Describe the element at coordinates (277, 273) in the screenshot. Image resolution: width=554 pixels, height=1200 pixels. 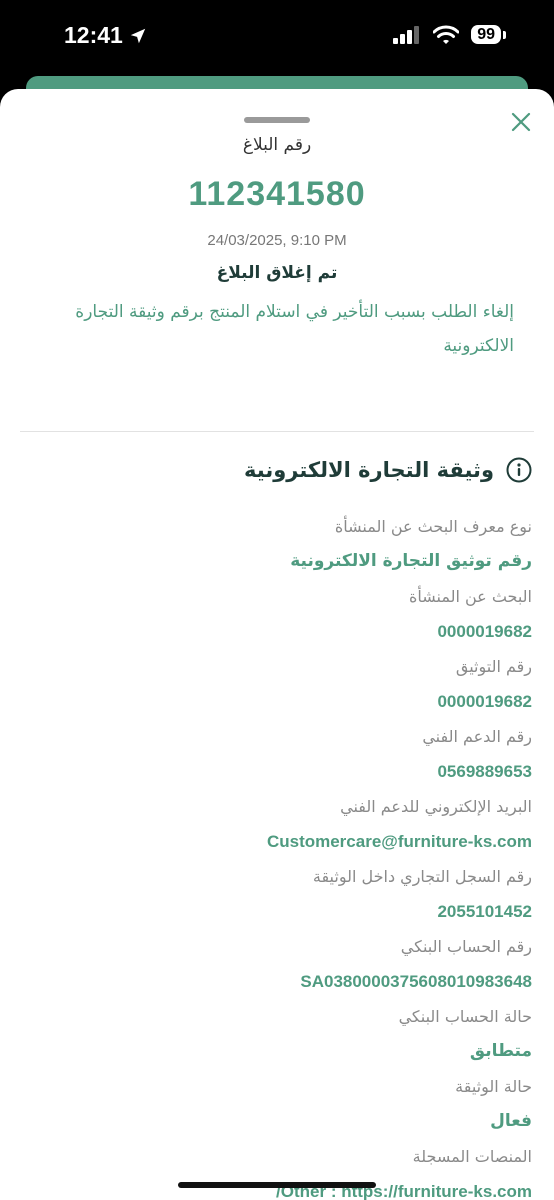
I see `ticket-status: تم إغلاق البلاغ` at that location.